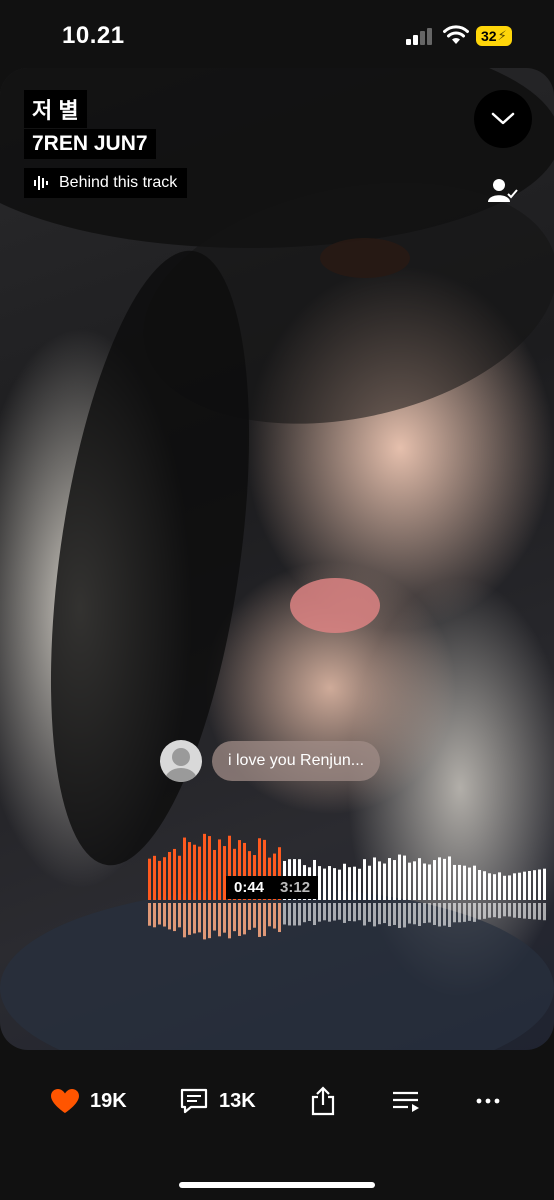  What do you see at coordinates (488, 1101) in the screenshot?
I see `more-button` at bounding box center [488, 1101].